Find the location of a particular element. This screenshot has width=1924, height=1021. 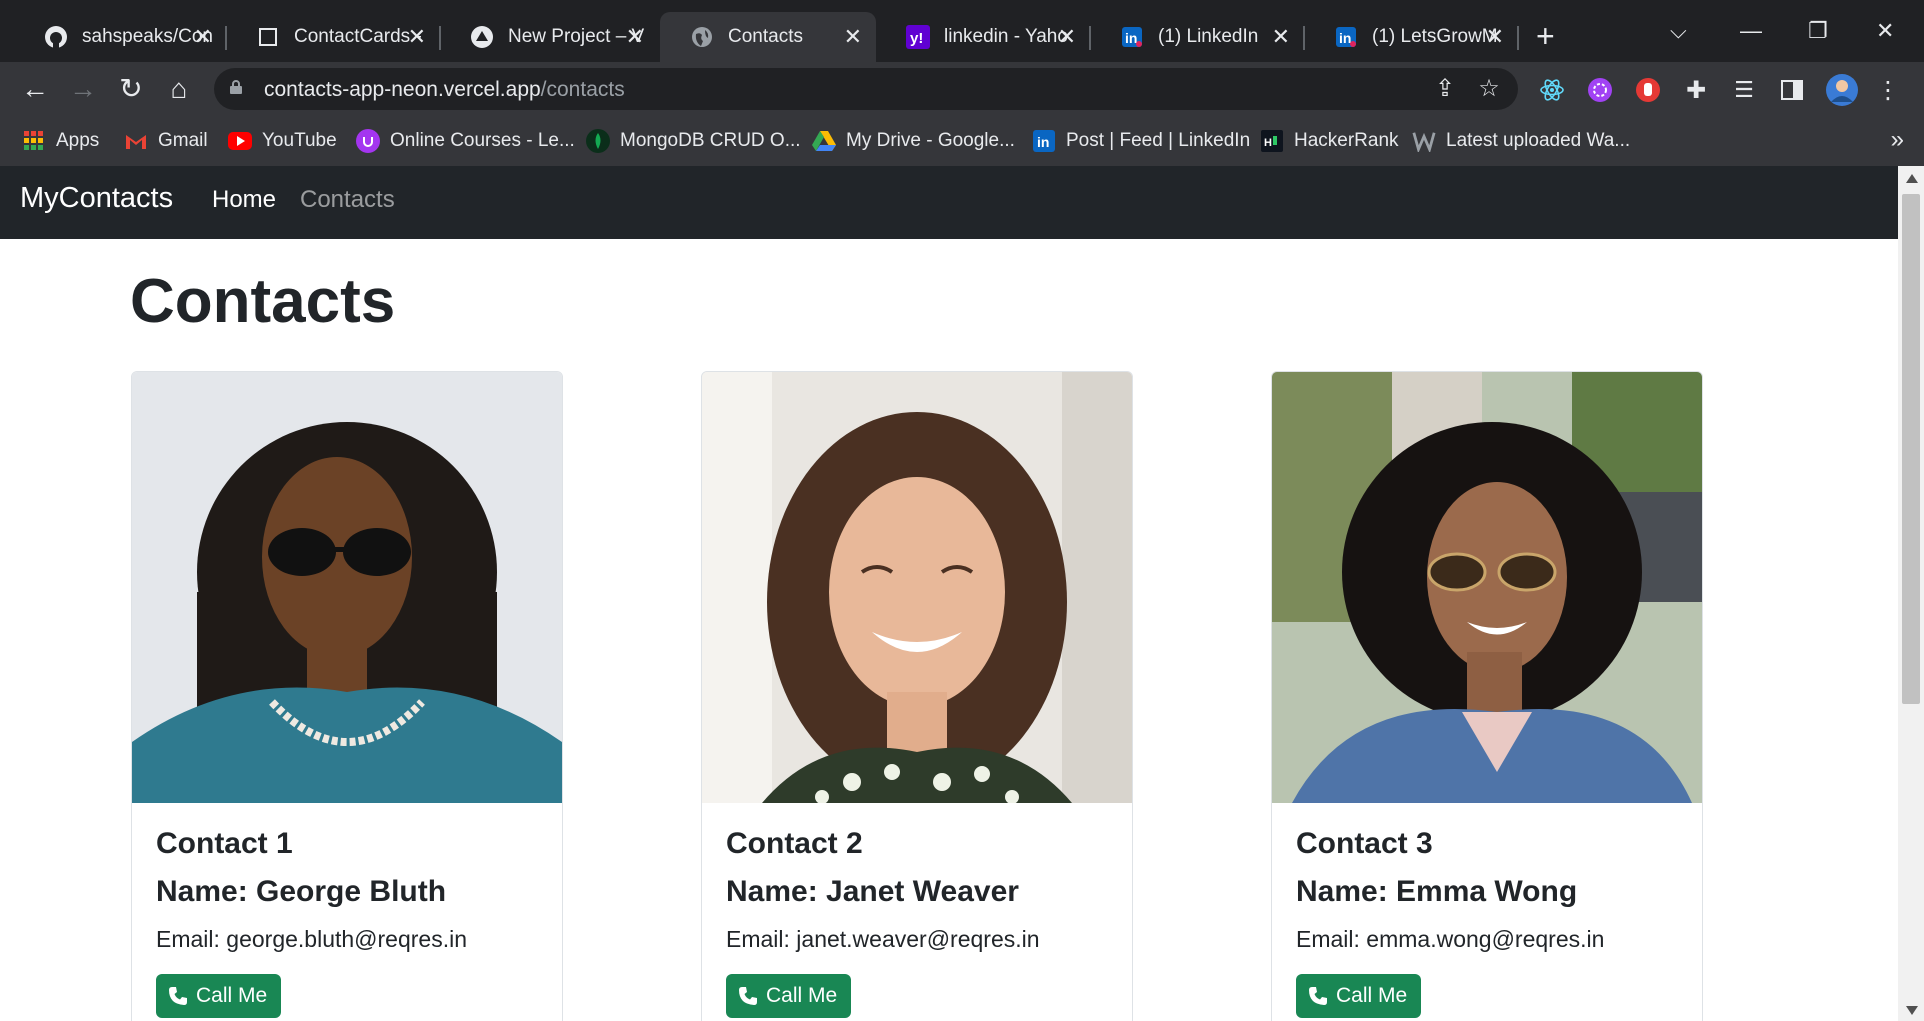

lock-icon is located at coordinates (236, 87).